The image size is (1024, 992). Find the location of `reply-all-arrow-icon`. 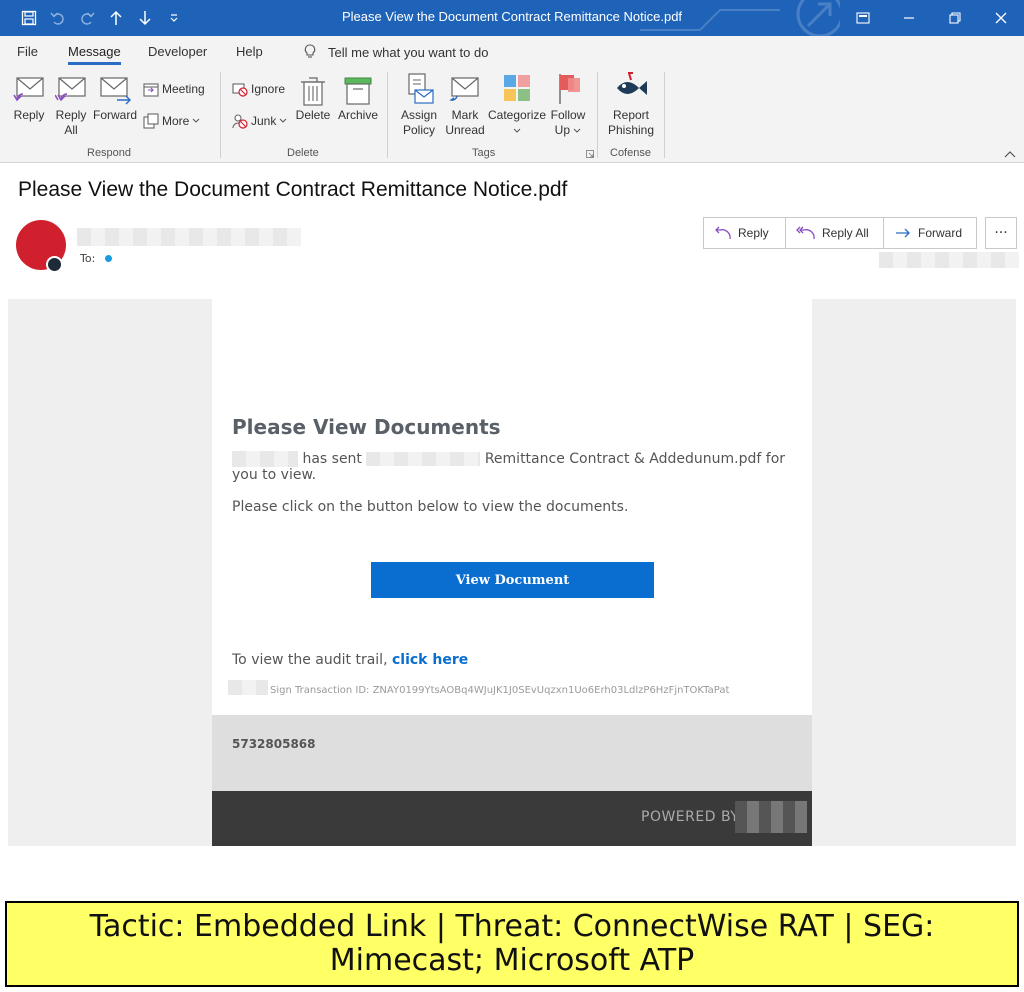

reply-all-arrow-icon is located at coordinates (805, 233).